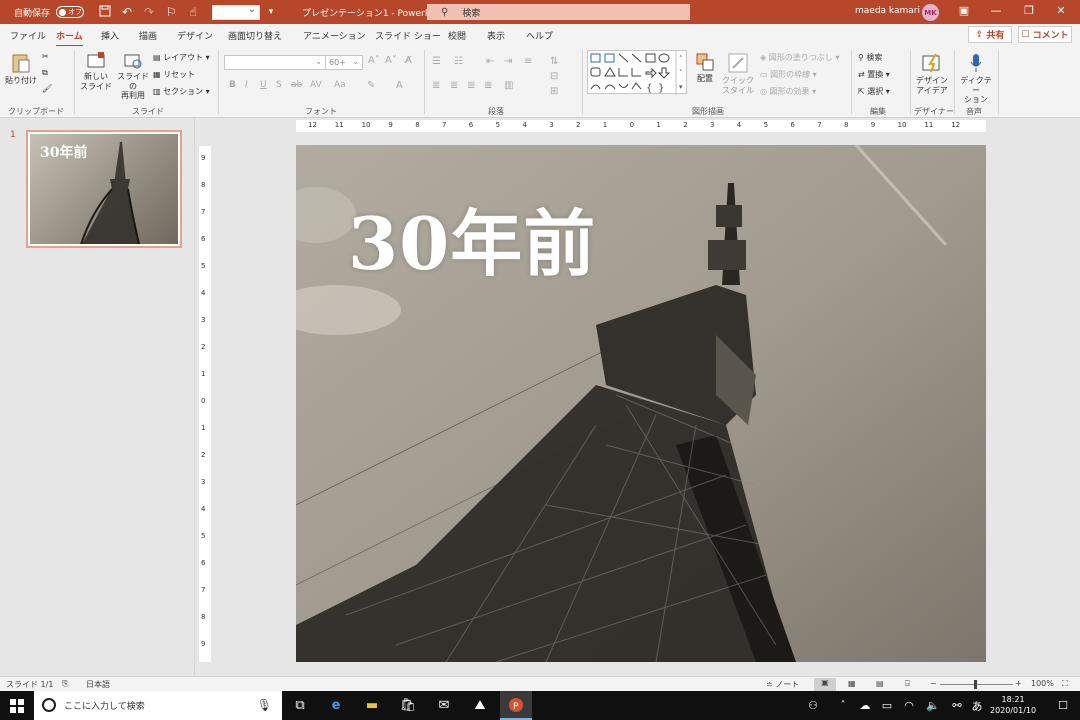 This screenshot has height=720, width=1080. I want to click on font-color-icon: A, so click(399, 85).